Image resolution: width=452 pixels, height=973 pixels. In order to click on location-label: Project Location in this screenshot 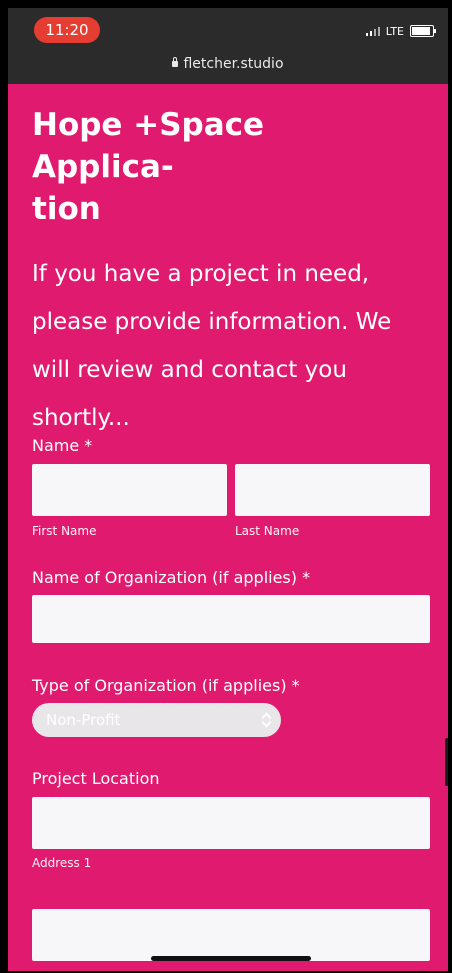, I will do `click(96, 778)`.